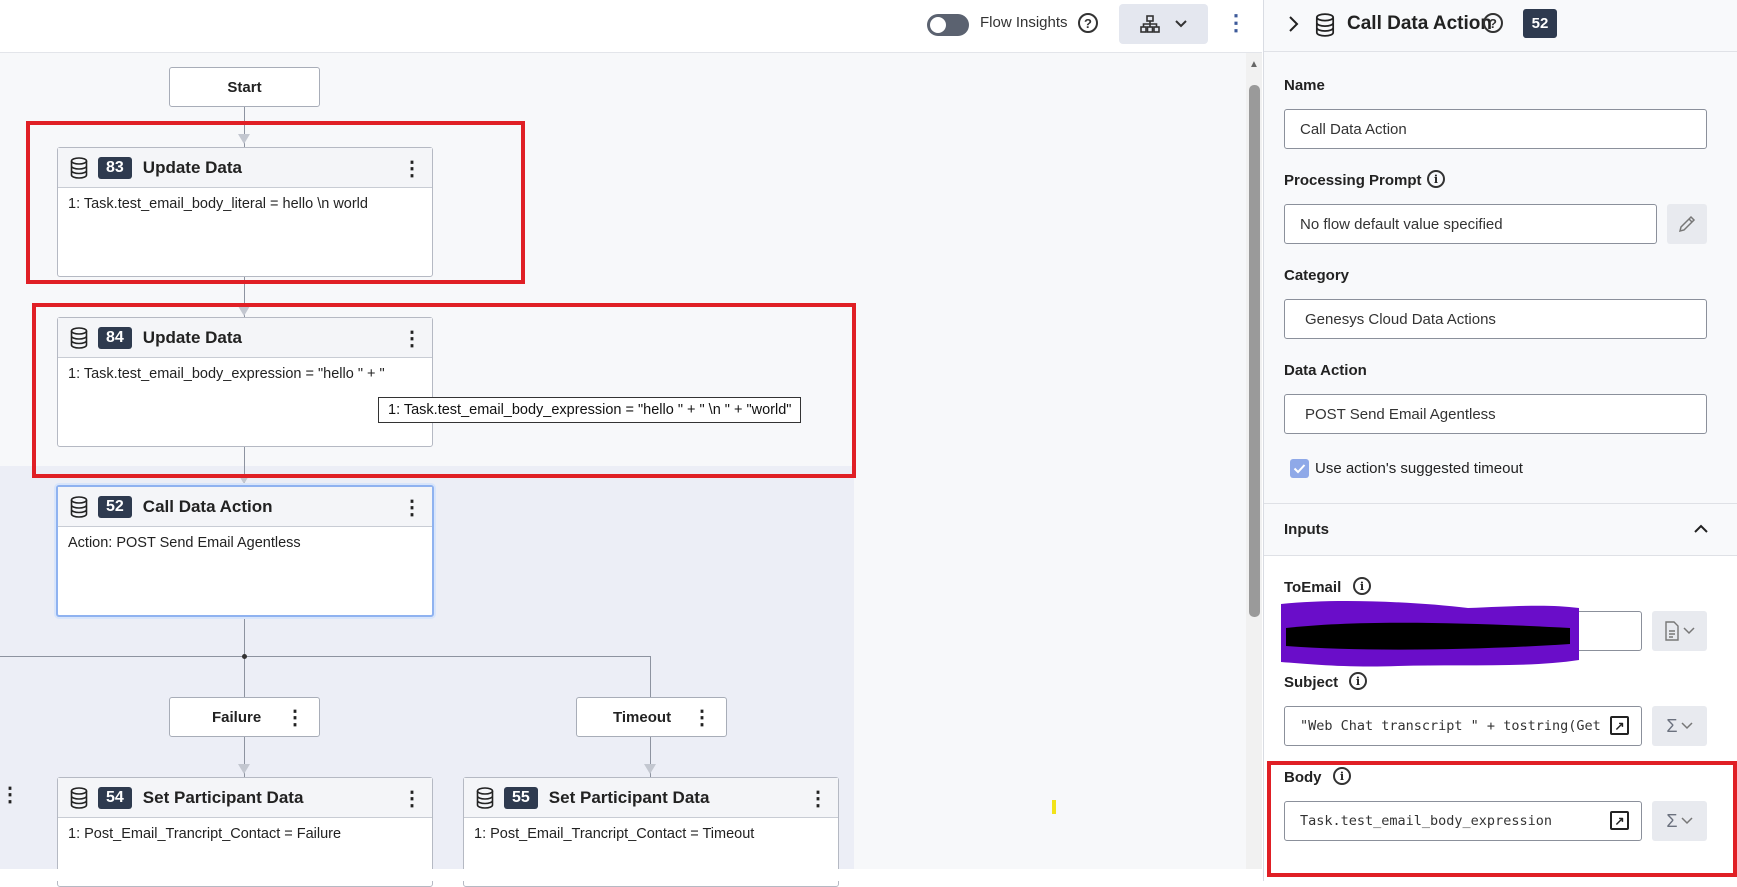 The height and width of the screenshot is (887, 1737). I want to click on document-icon, so click(1672, 631).